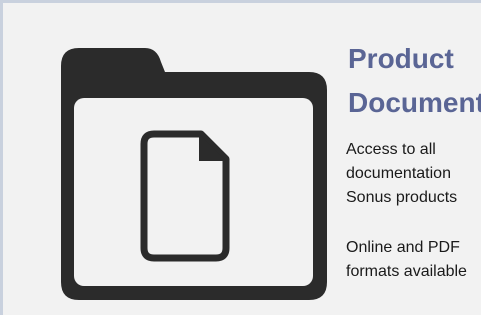 This screenshot has width=481, height=315. Describe the element at coordinates (413, 260) in the screenshot. I see `card-formats-note: Online and PDF formats available` at that location.